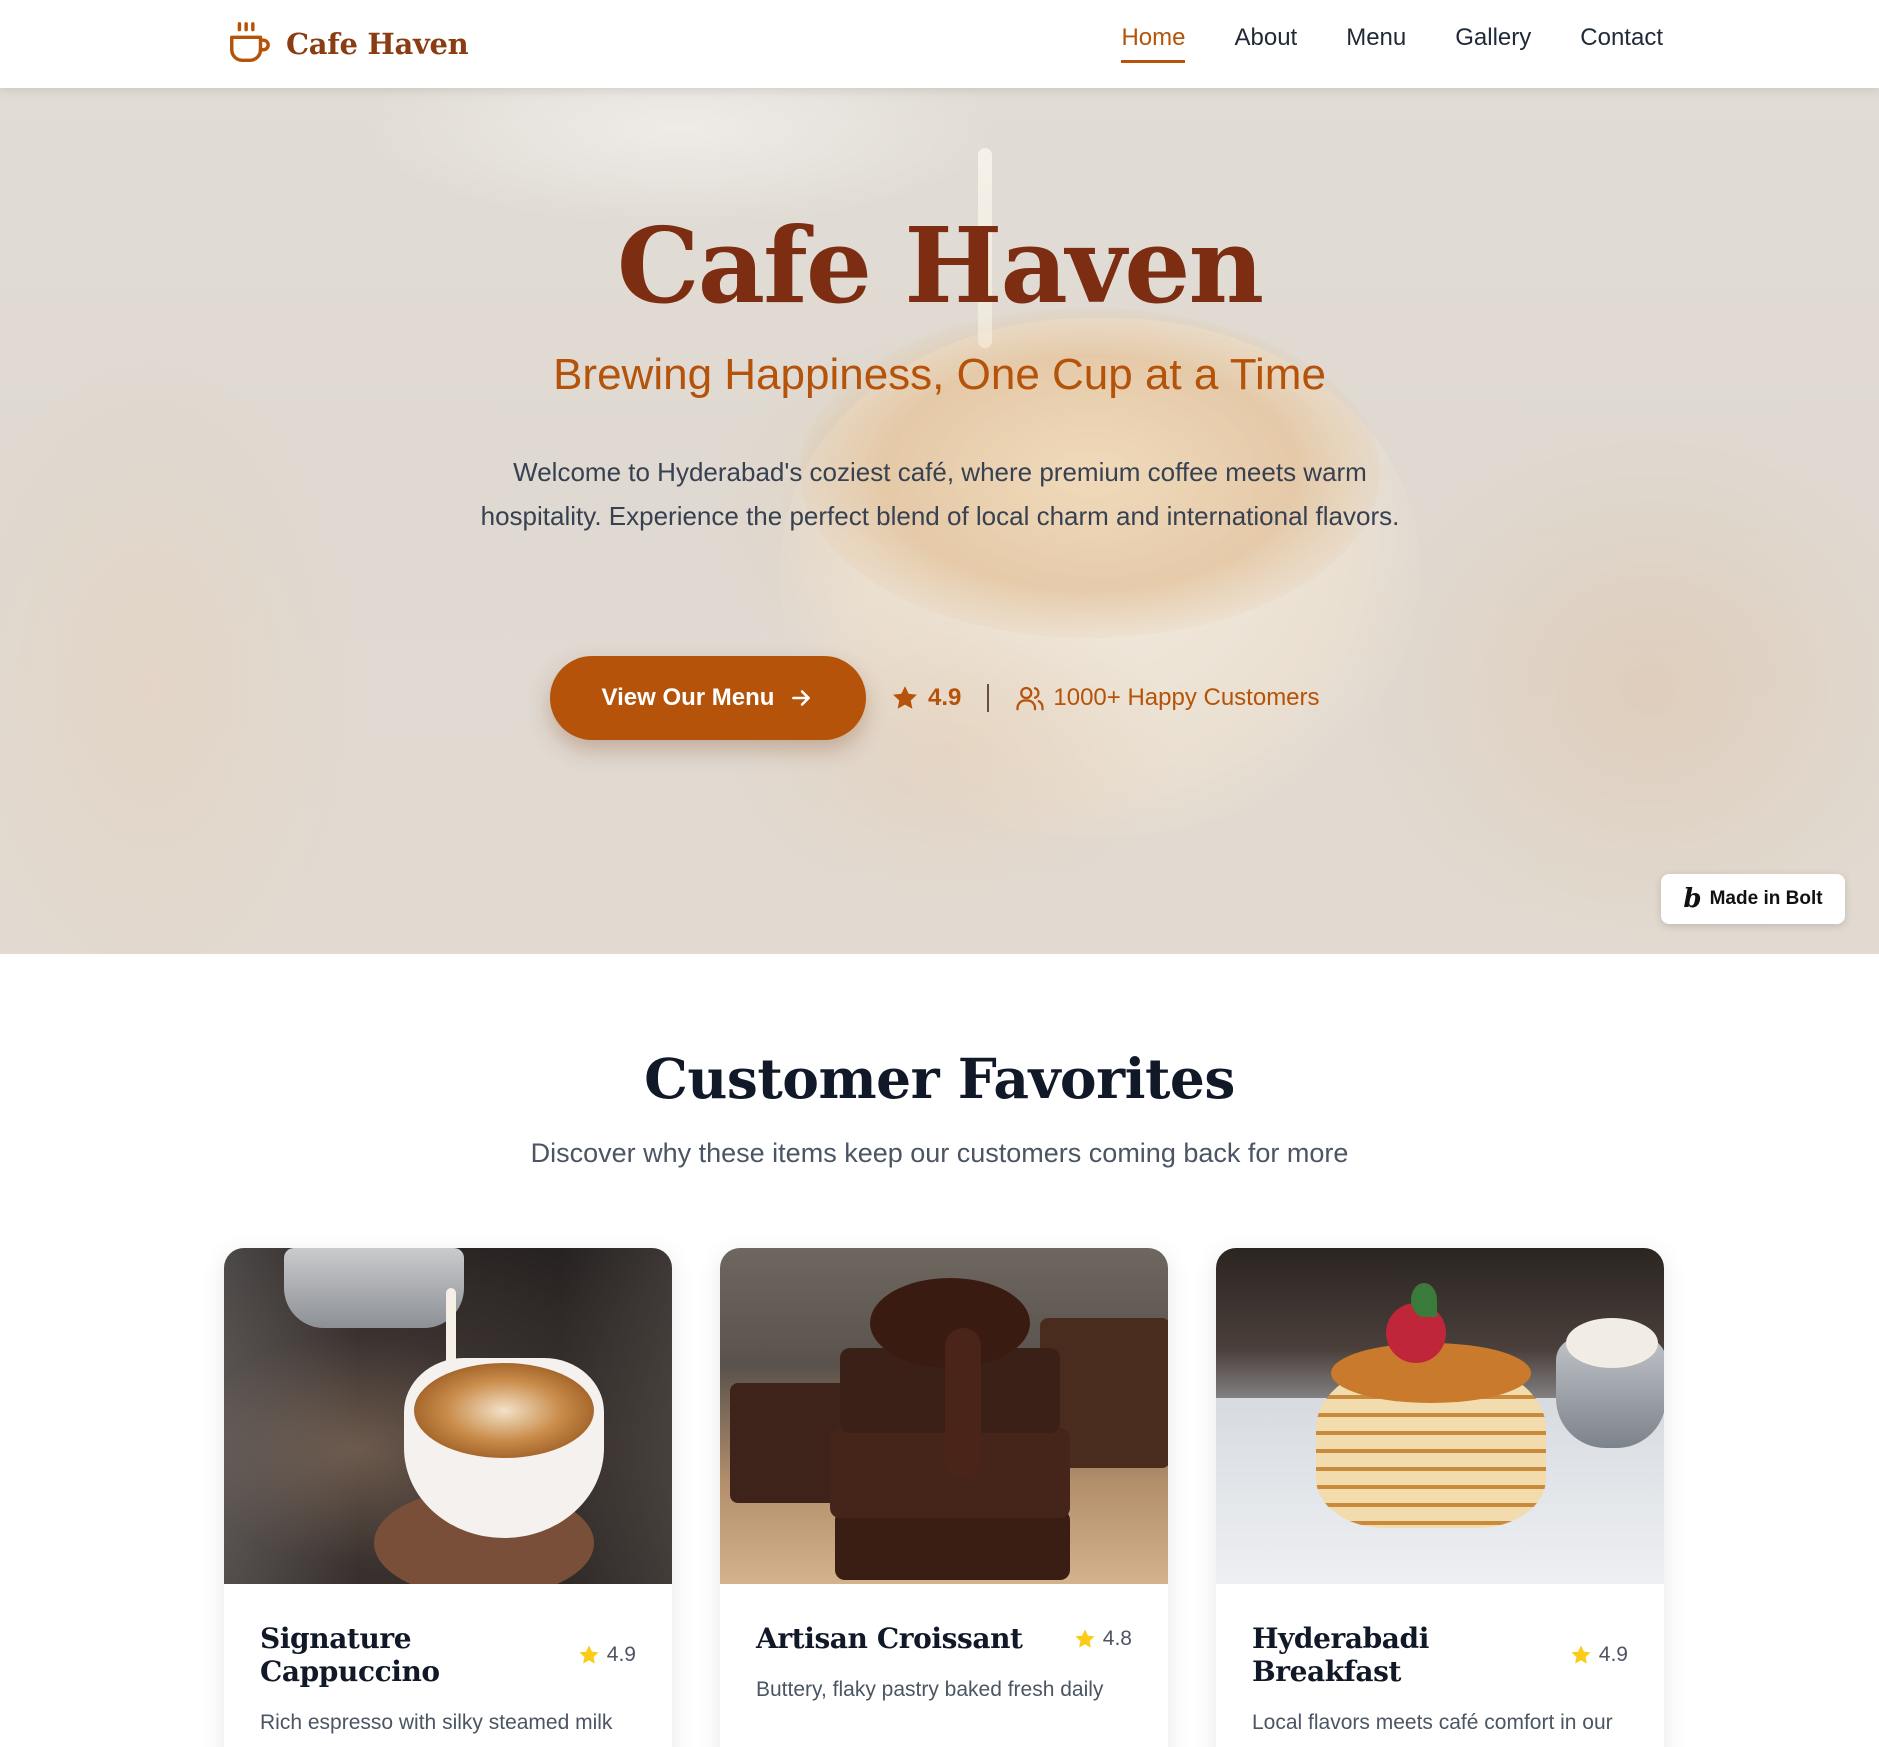  Describe the element at coordinates (377, 44) in the screenshot. I see `brand-name: Cafe Haven` at that location.